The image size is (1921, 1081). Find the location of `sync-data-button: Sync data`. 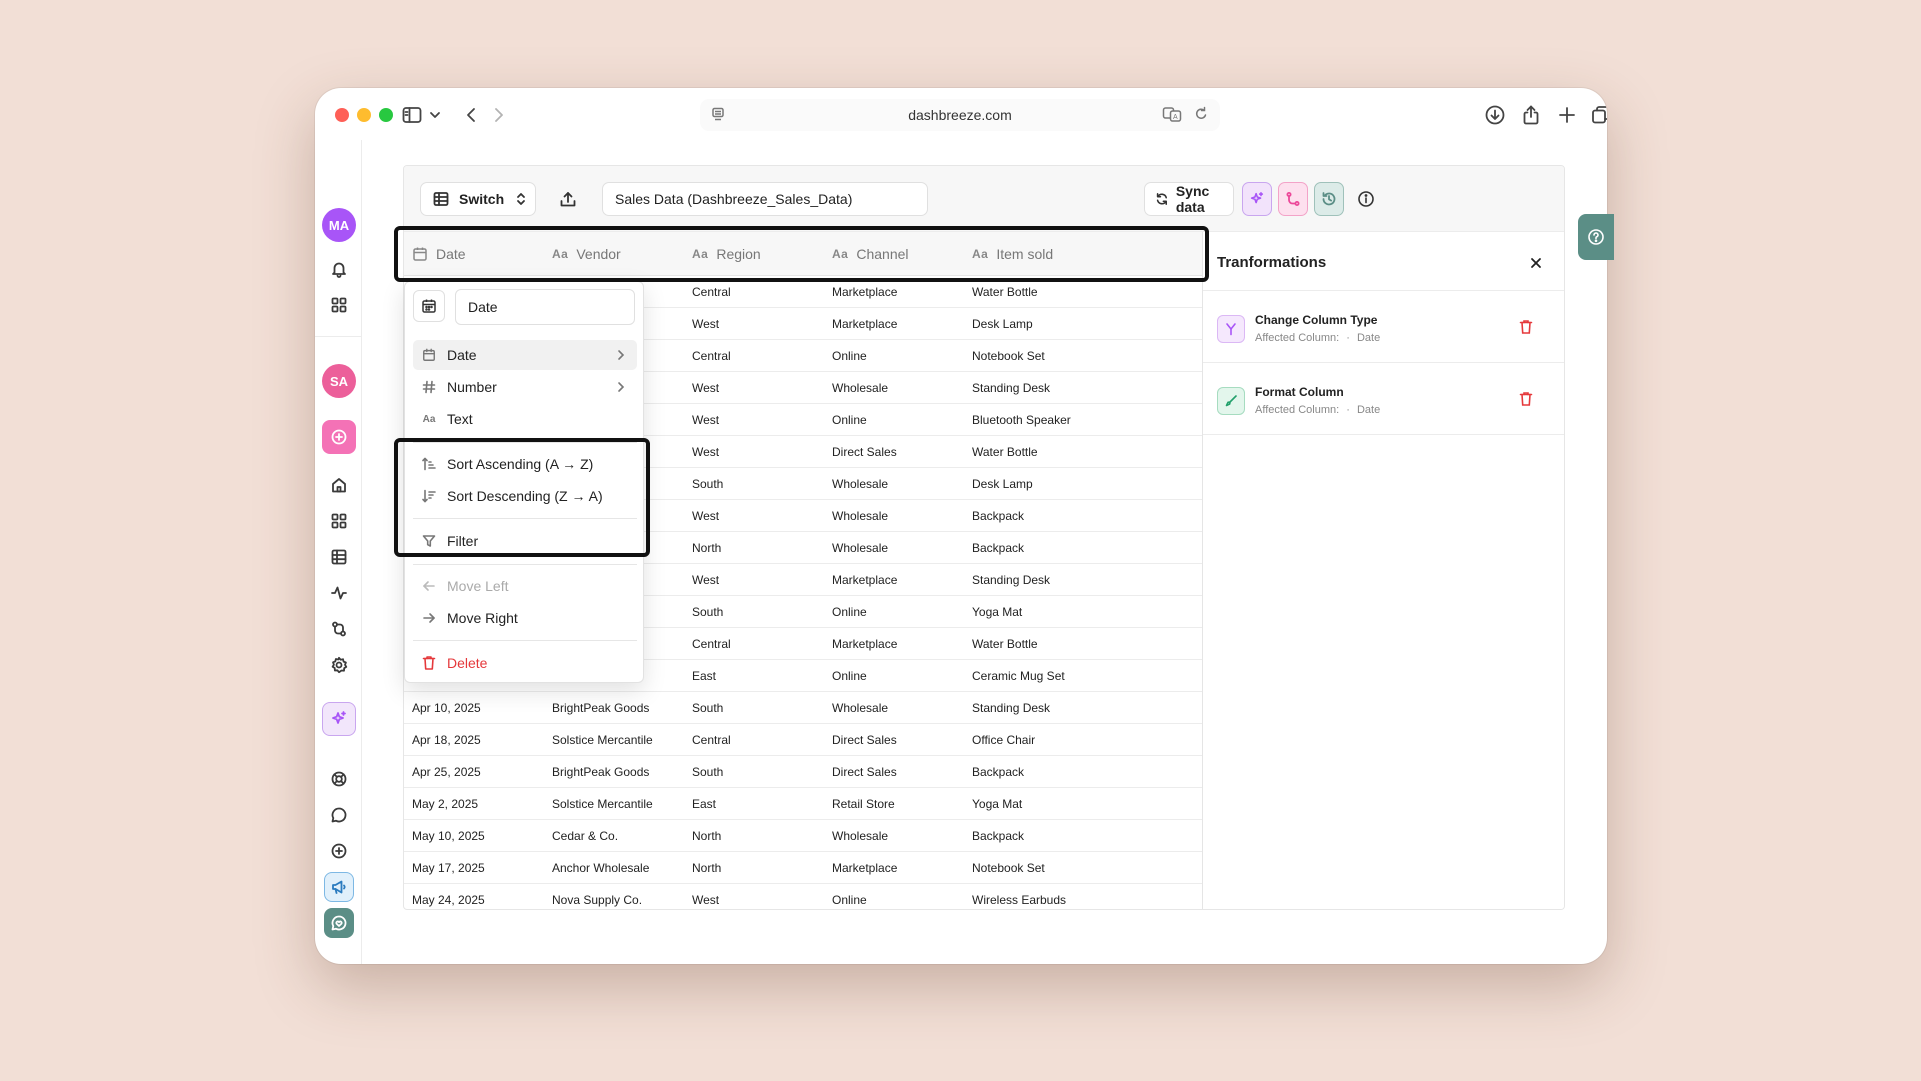

sync-data-button: Sync data is located at coordinates (1189, 199).